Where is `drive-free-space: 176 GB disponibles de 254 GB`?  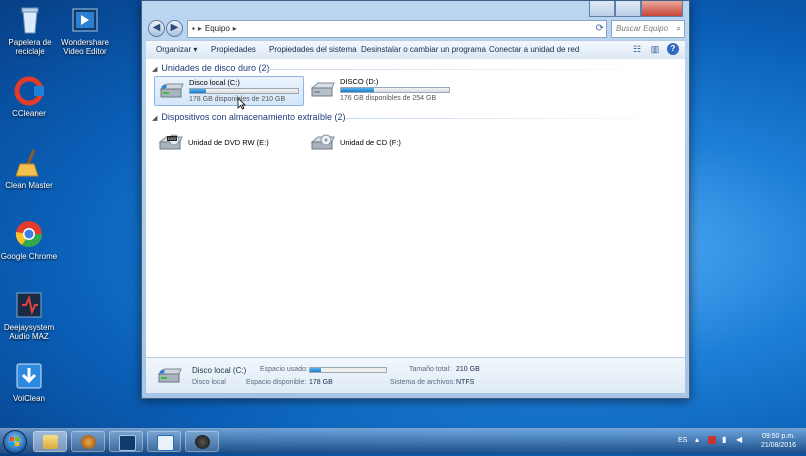 drive-free-space: 176 GB disponibles de 254 GB is located at coordinates (388, 98).